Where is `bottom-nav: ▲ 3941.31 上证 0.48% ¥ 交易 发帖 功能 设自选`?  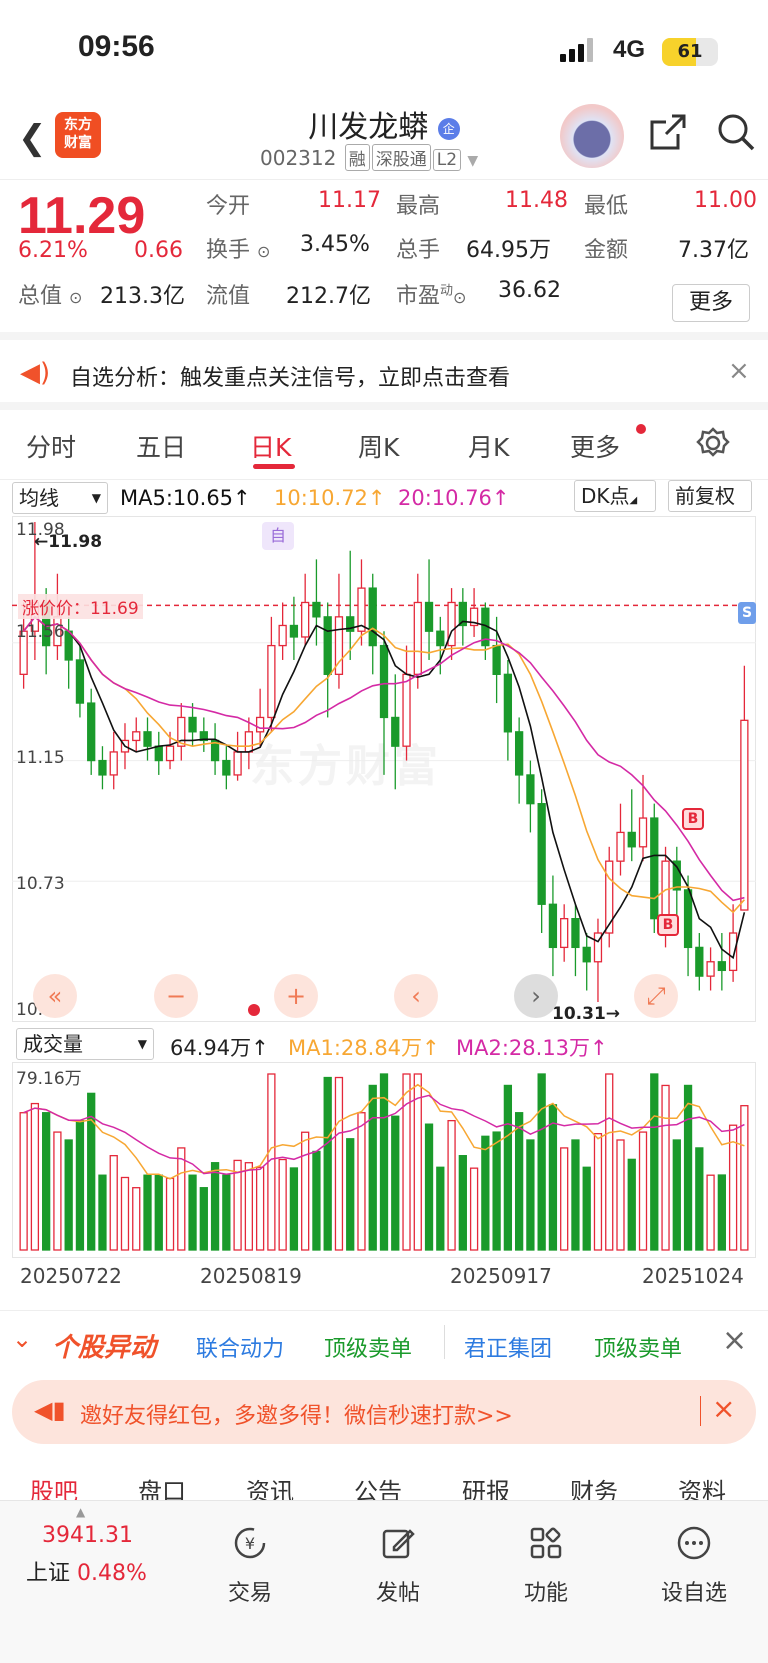
bottom-nav: ▲ 3941.31 上证 0.48% ¥ 交易 发帖 功能 设自选 is located at coordinates (384, 1581).